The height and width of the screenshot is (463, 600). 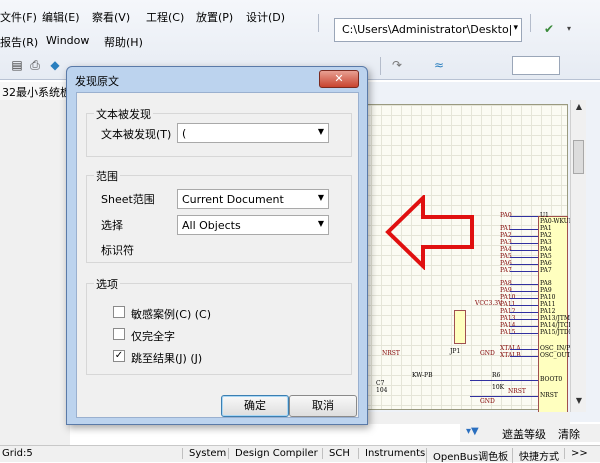 I want to click on r6-label: R6, so click(x=496, y=375).